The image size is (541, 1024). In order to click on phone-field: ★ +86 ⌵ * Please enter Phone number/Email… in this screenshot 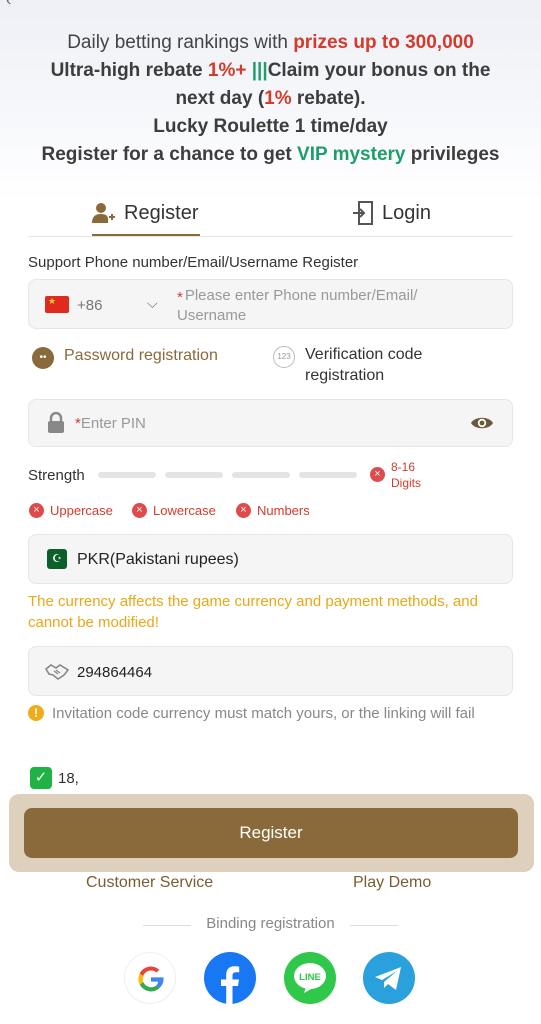, I will do `click(270, 304)`.